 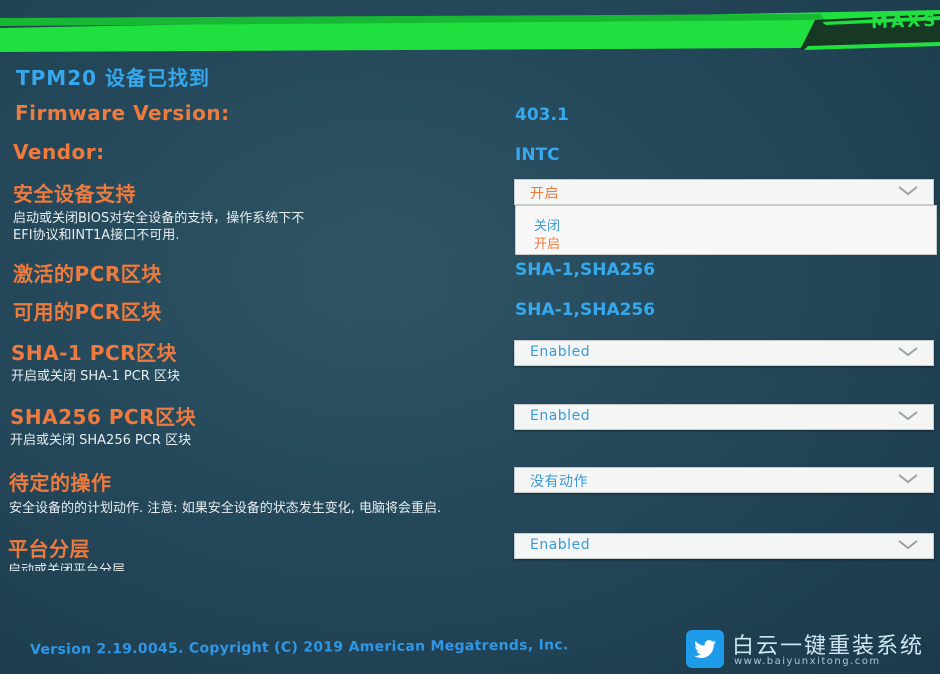 I want to click on platform-hierarchy-selected: Enabled, so click(x=560, y=545).